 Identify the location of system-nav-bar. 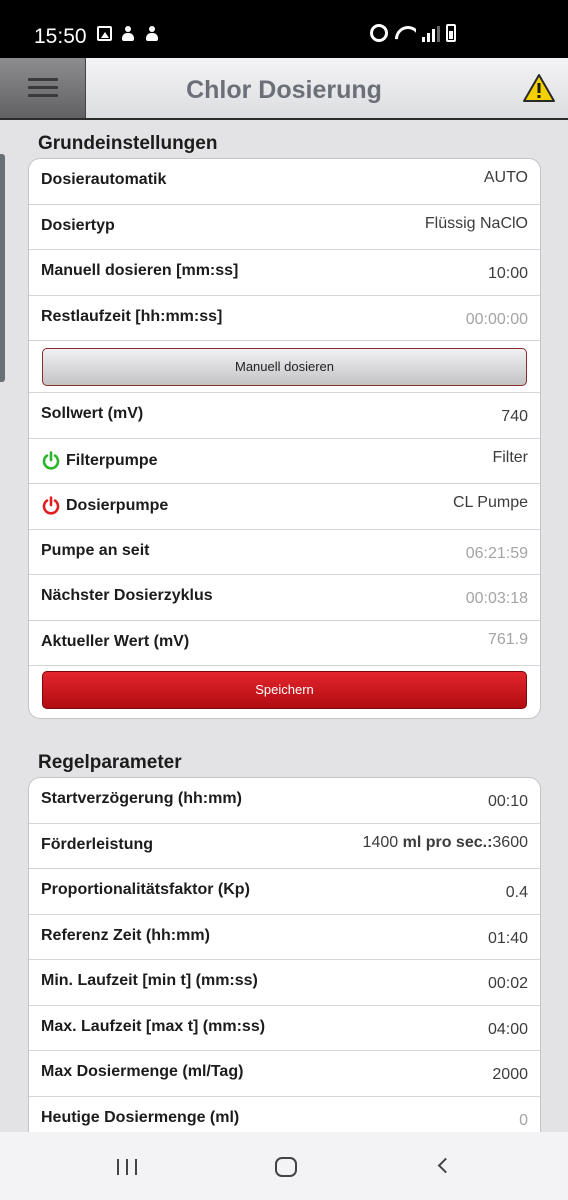
(284, 1166).